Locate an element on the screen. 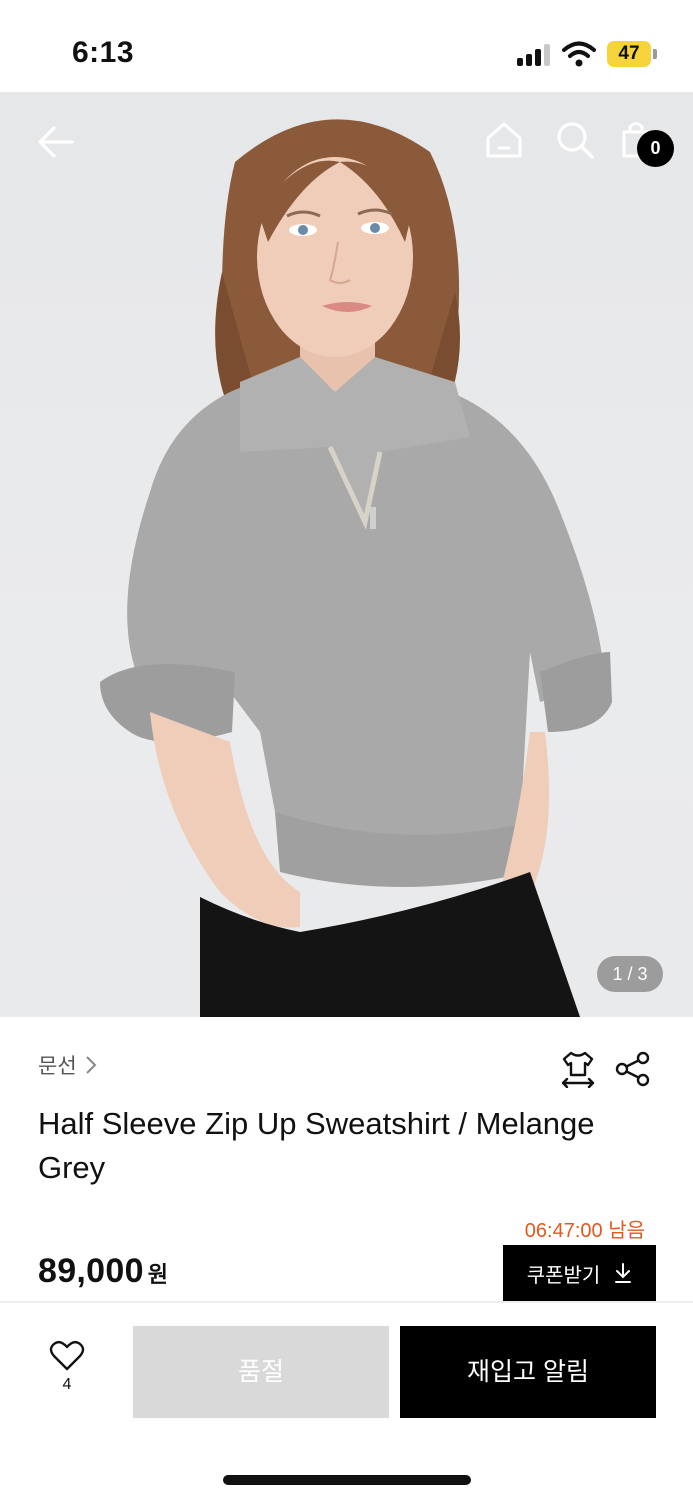 Image resolution: width=693 pixels, height=1500 pixels. back-arrow-icon is located at coordinates (56, 142).